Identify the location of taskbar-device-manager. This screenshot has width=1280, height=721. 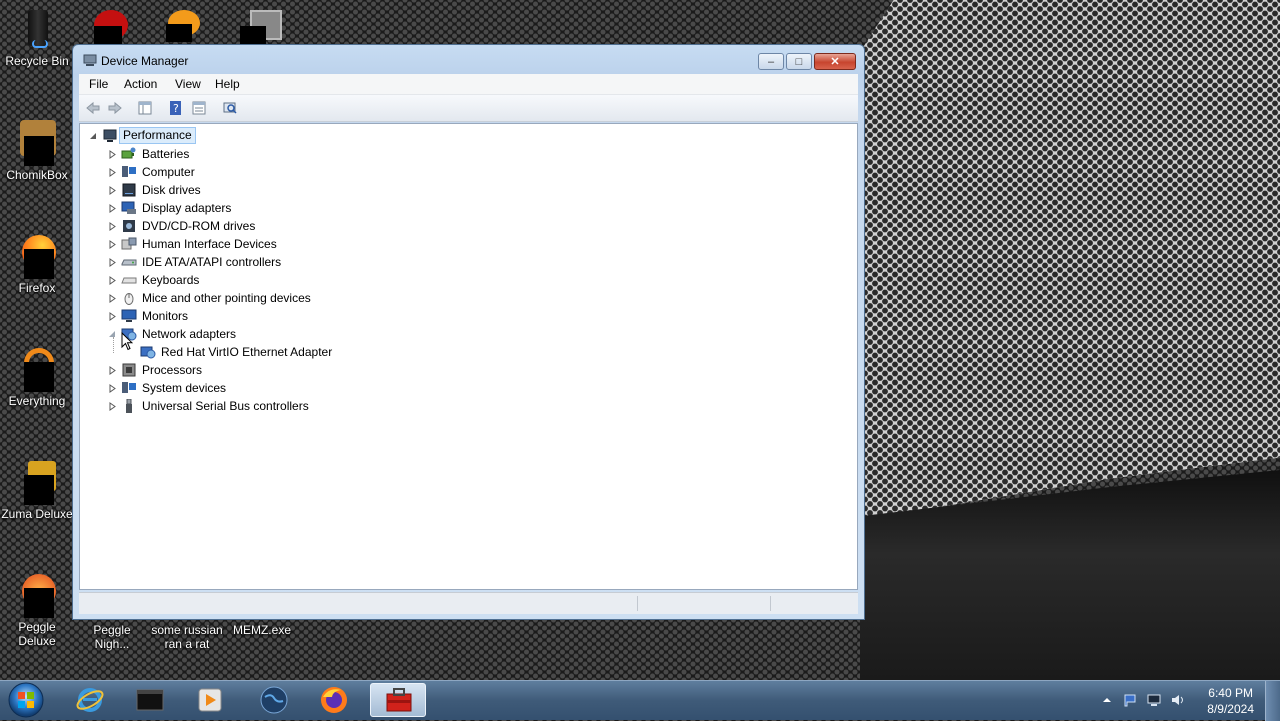
(398, 700).